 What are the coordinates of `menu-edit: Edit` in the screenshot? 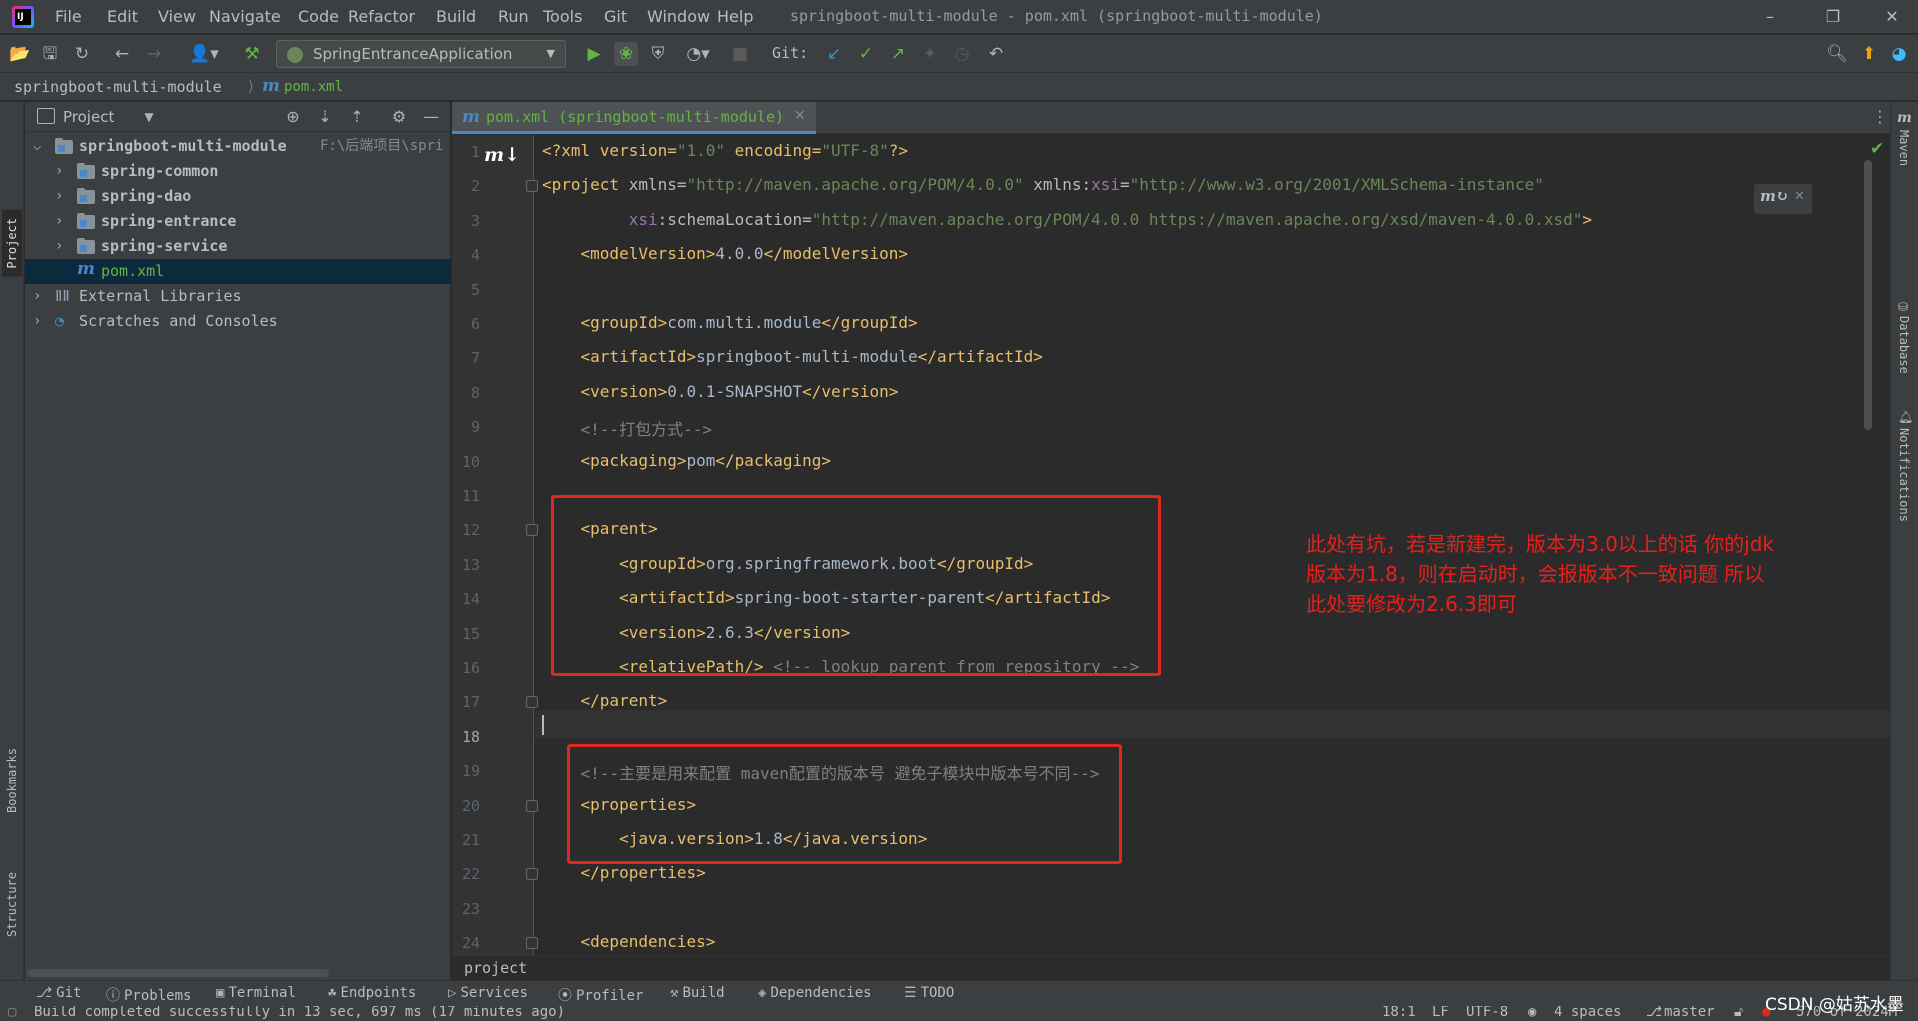 It's located at (122, 16).